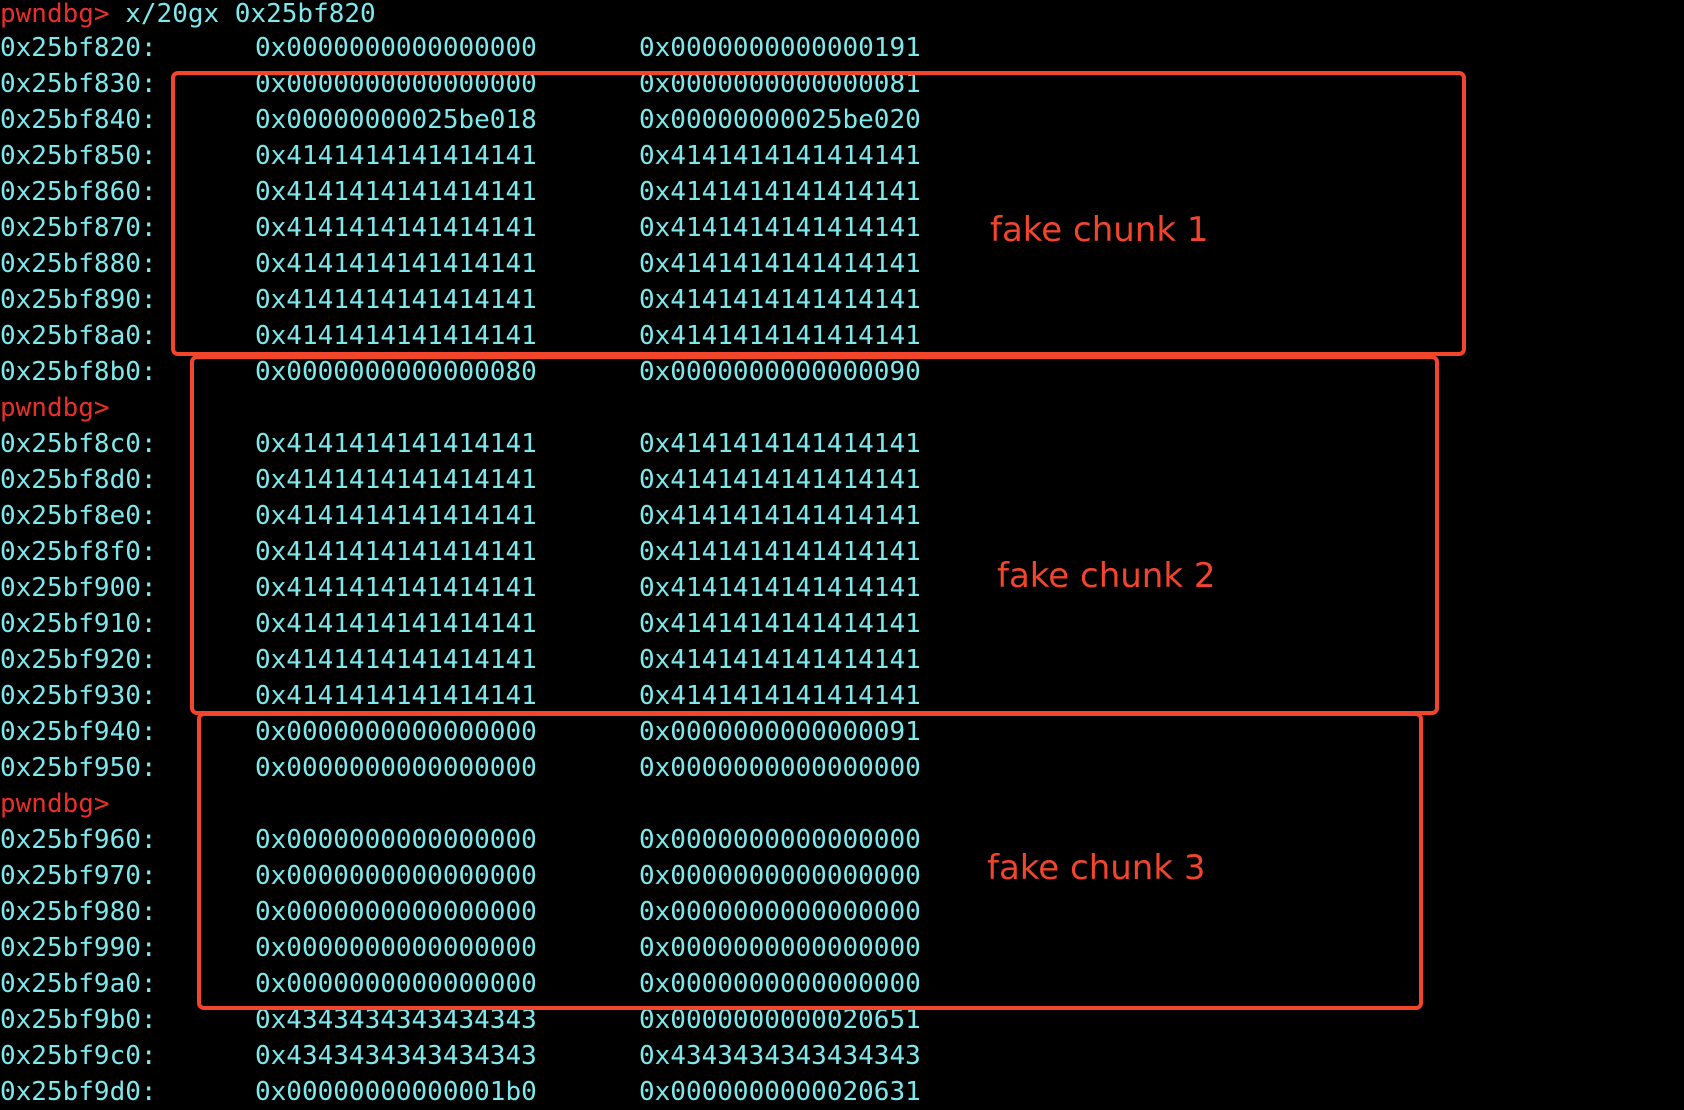 Image resolution: width=1684 pixels, height=1110 pixels. Describe the element at coordinates (78, 912) in the screenshot. I see `memory-address: 0x25bf980:` at that location.